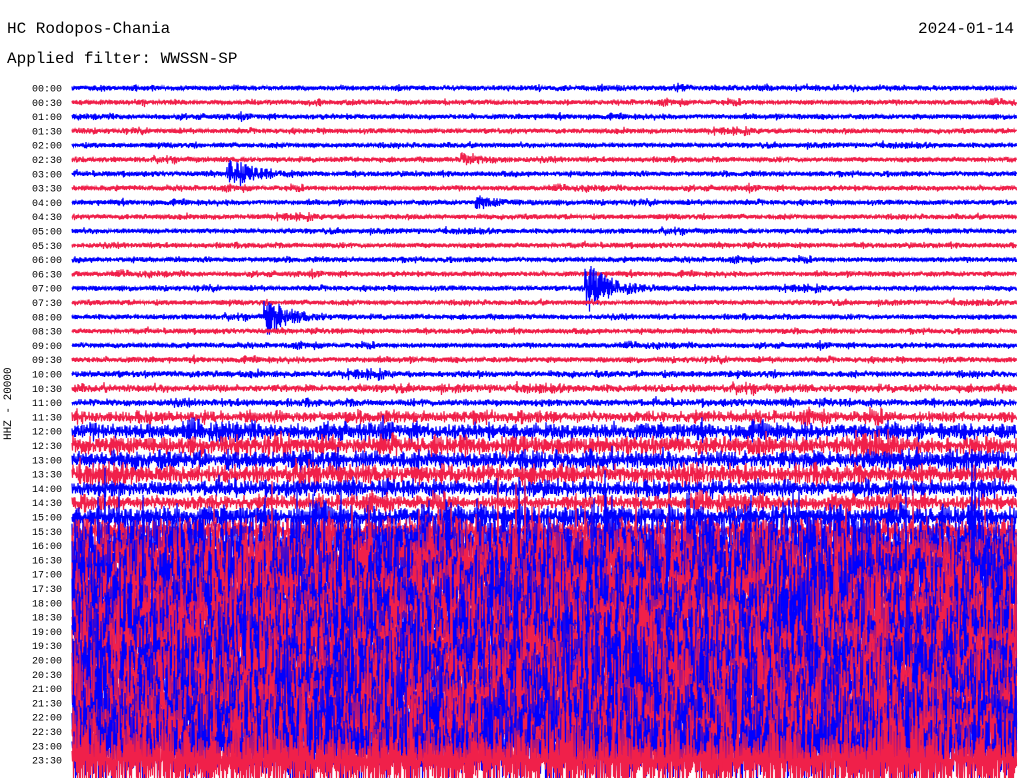  What do you see at coordinates (47, 390) in the screenshot?
I see `row-time-label: 10:30` at bounding box center [47, 390].